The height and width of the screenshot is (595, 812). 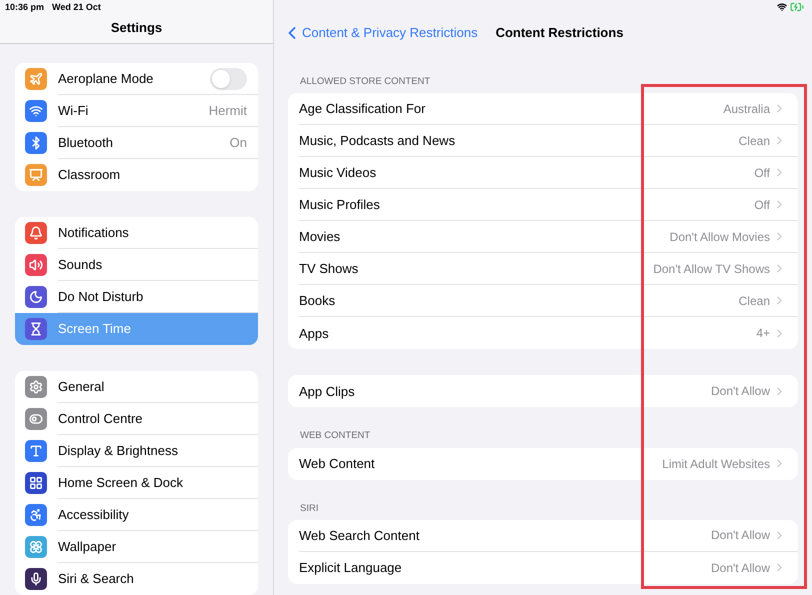 I want to click on settings-row: Music, Podcasts and News Clean, so click(x=543, y=141).